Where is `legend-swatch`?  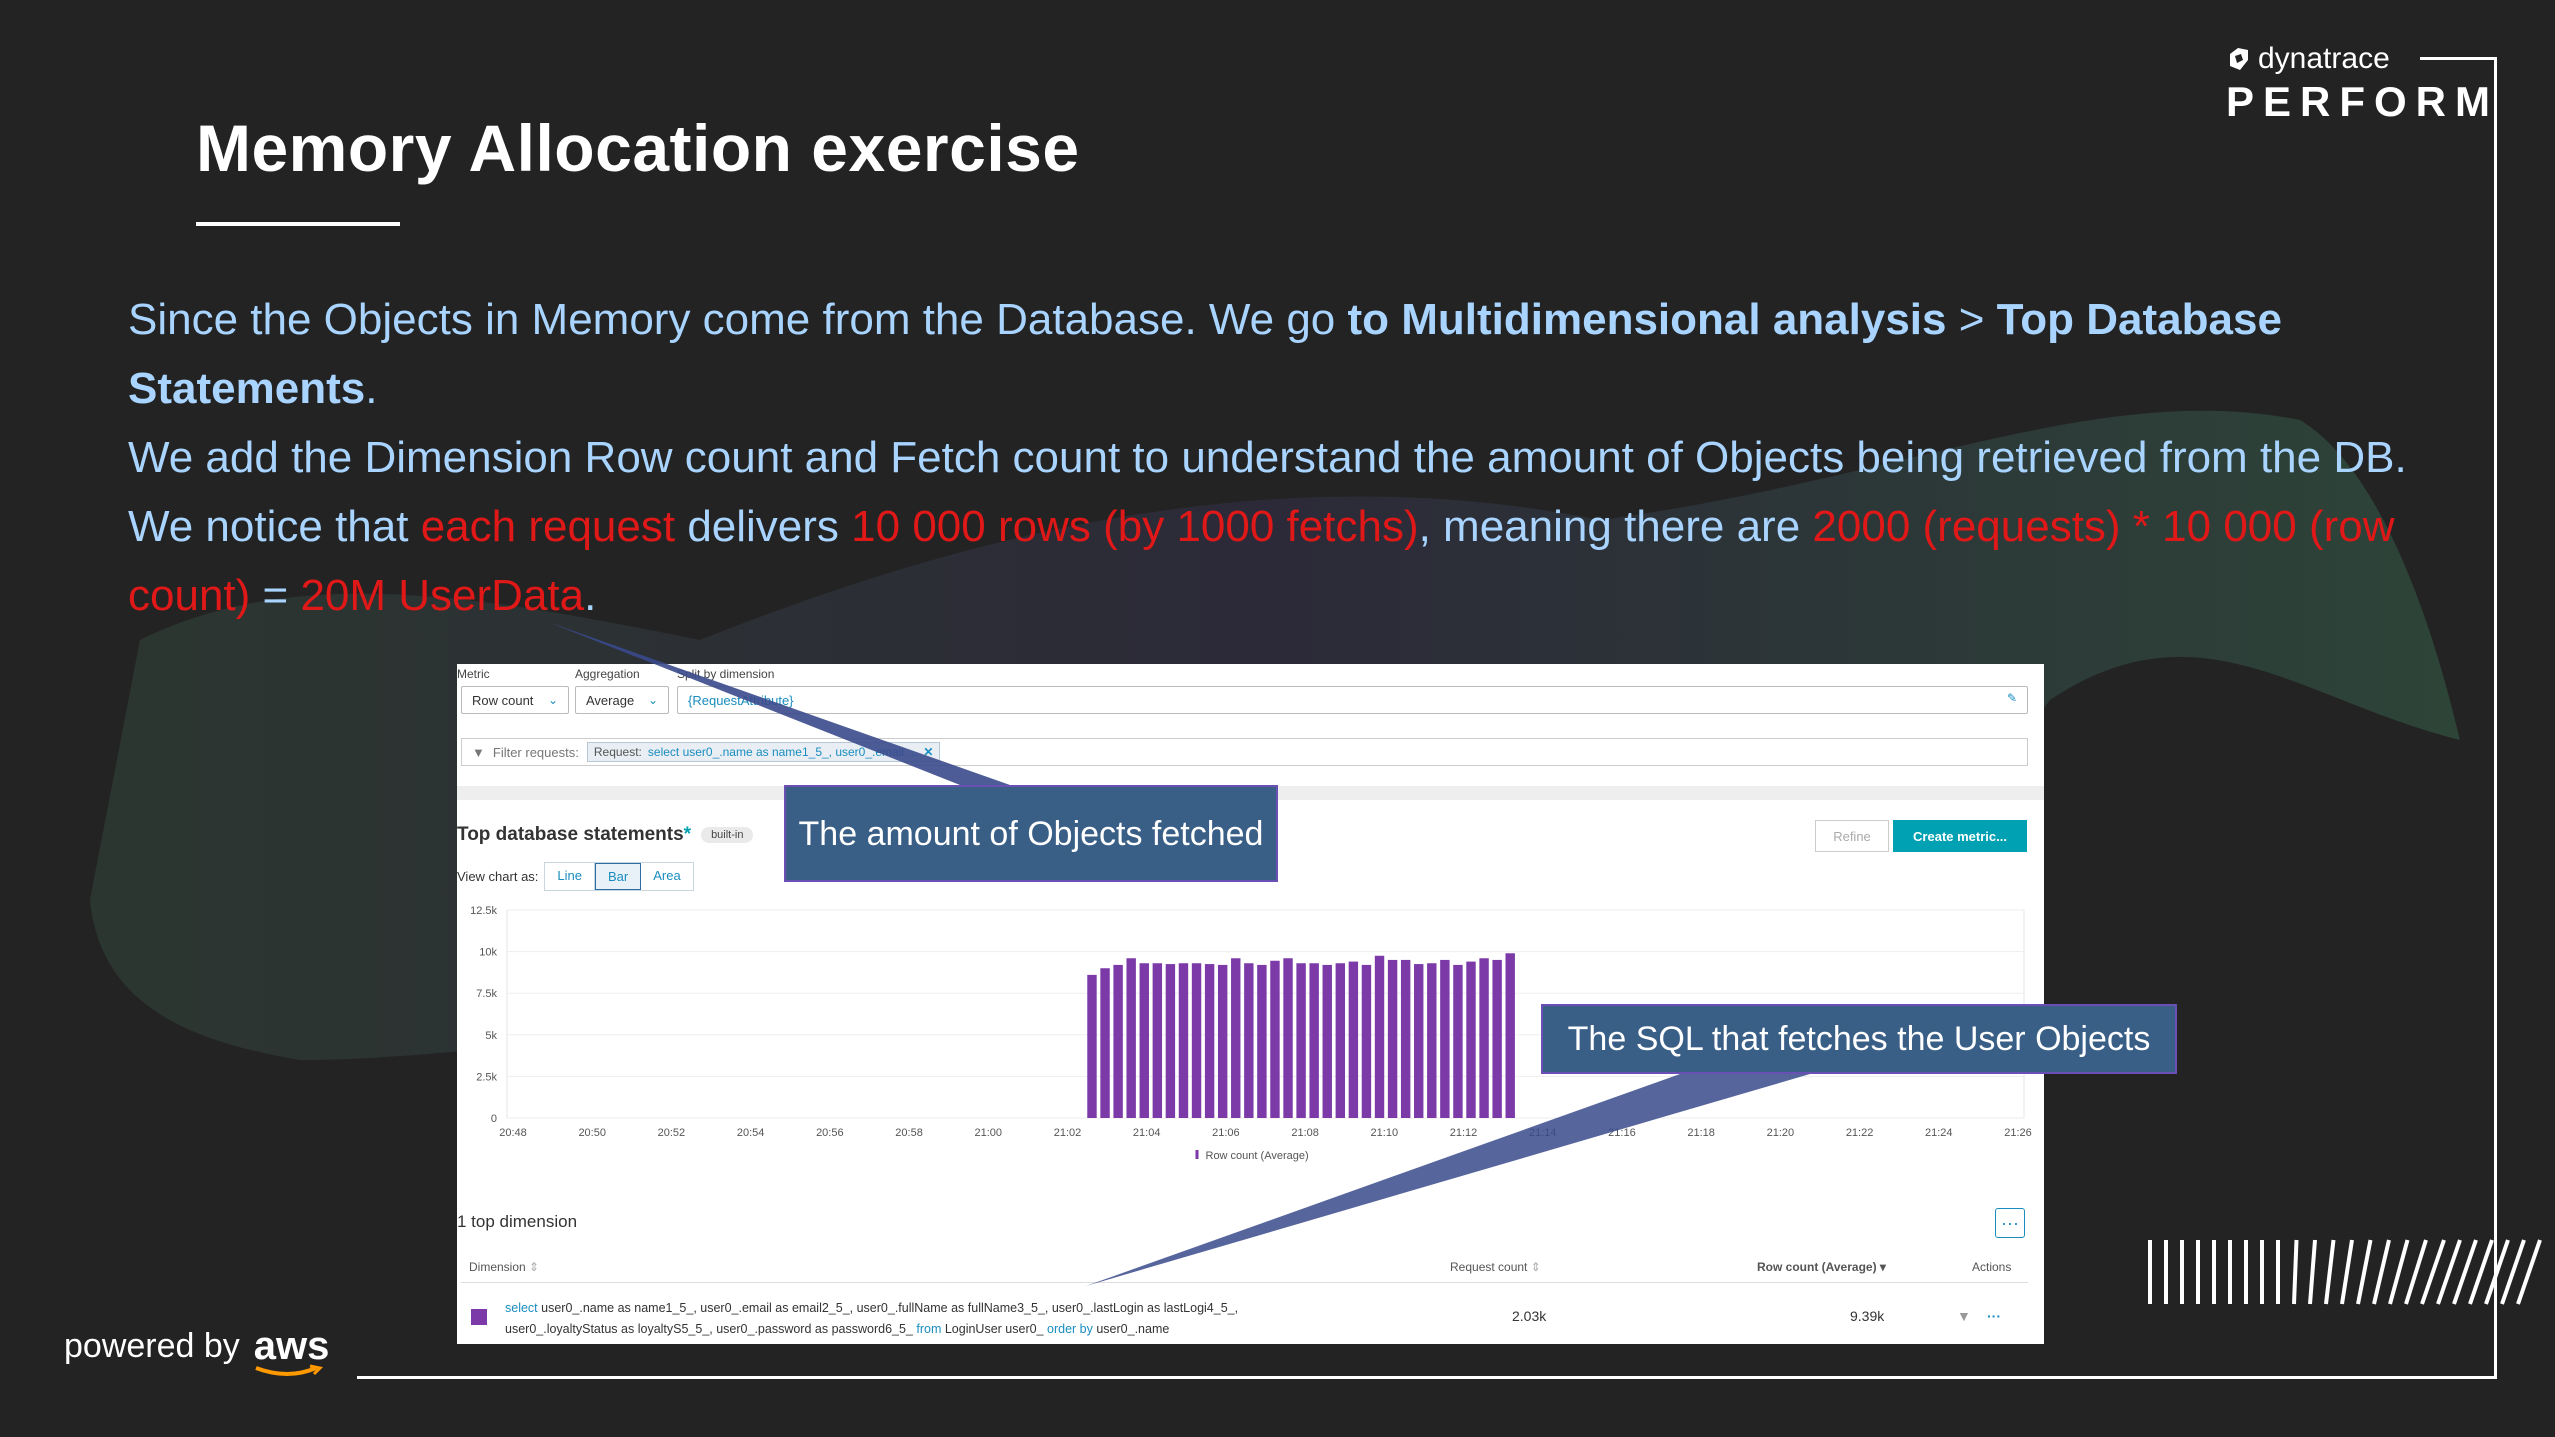 legend-swatch is located at coordinates (1197, 1154).